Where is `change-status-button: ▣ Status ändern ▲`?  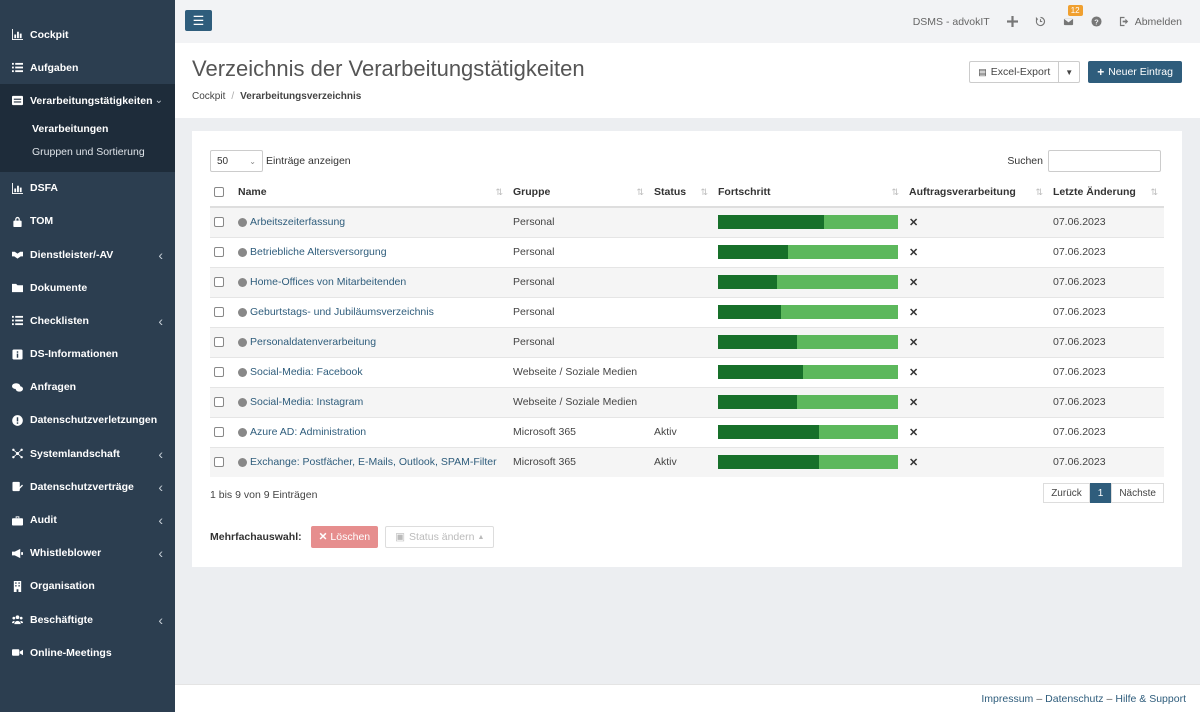
change-status-button: ▣ Status ändern ▲ is located at coordinates (440, 537).